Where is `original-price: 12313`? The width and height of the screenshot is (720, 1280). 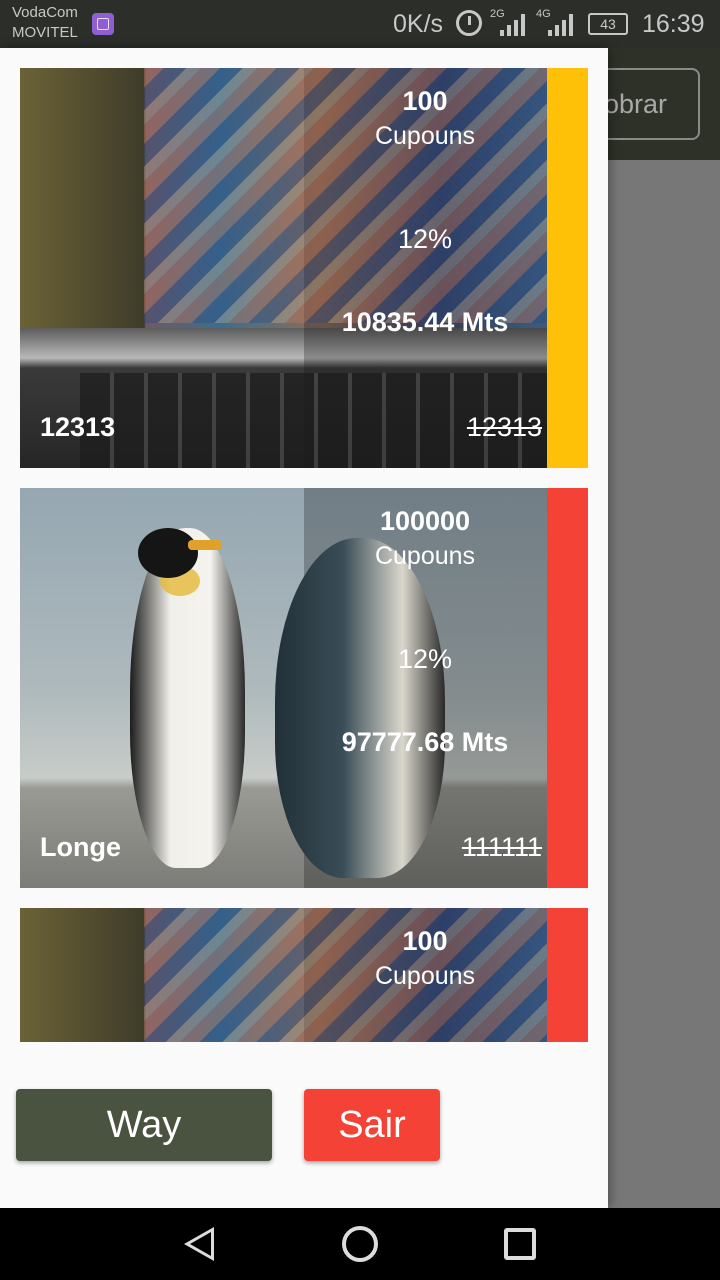
original-price: 12313 is located at coordinates (504, 427).